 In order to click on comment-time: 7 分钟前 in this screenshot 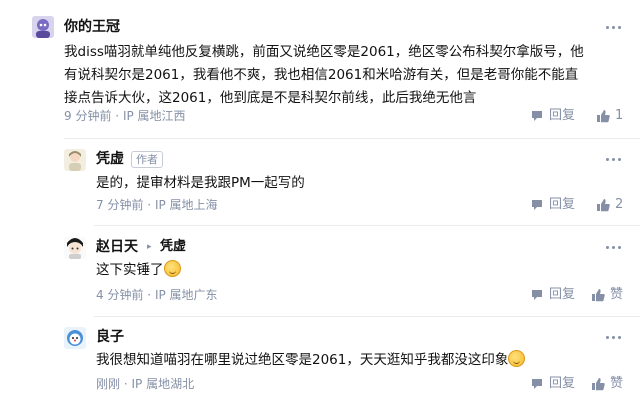, I will do `click(120, 205)`.